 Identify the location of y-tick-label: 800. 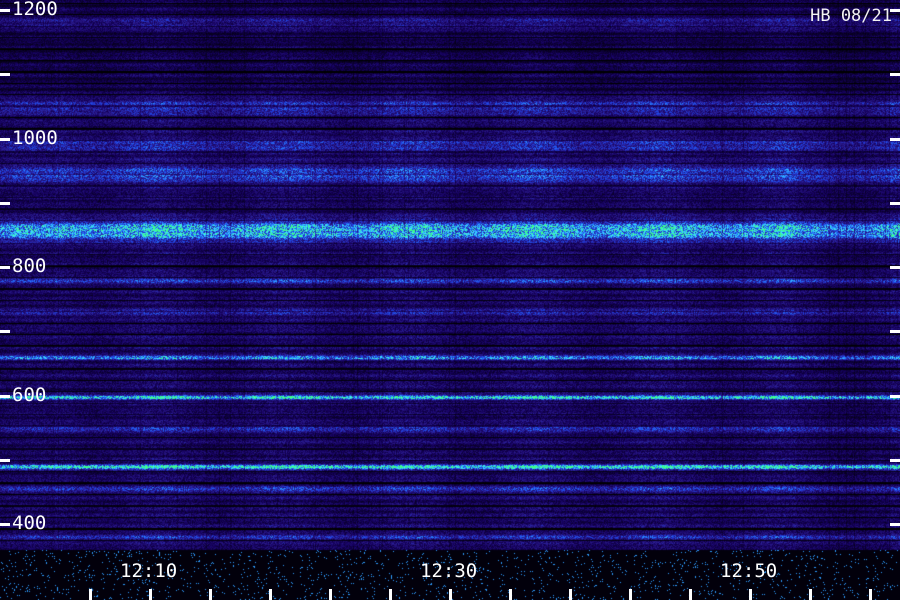
(29, 266).